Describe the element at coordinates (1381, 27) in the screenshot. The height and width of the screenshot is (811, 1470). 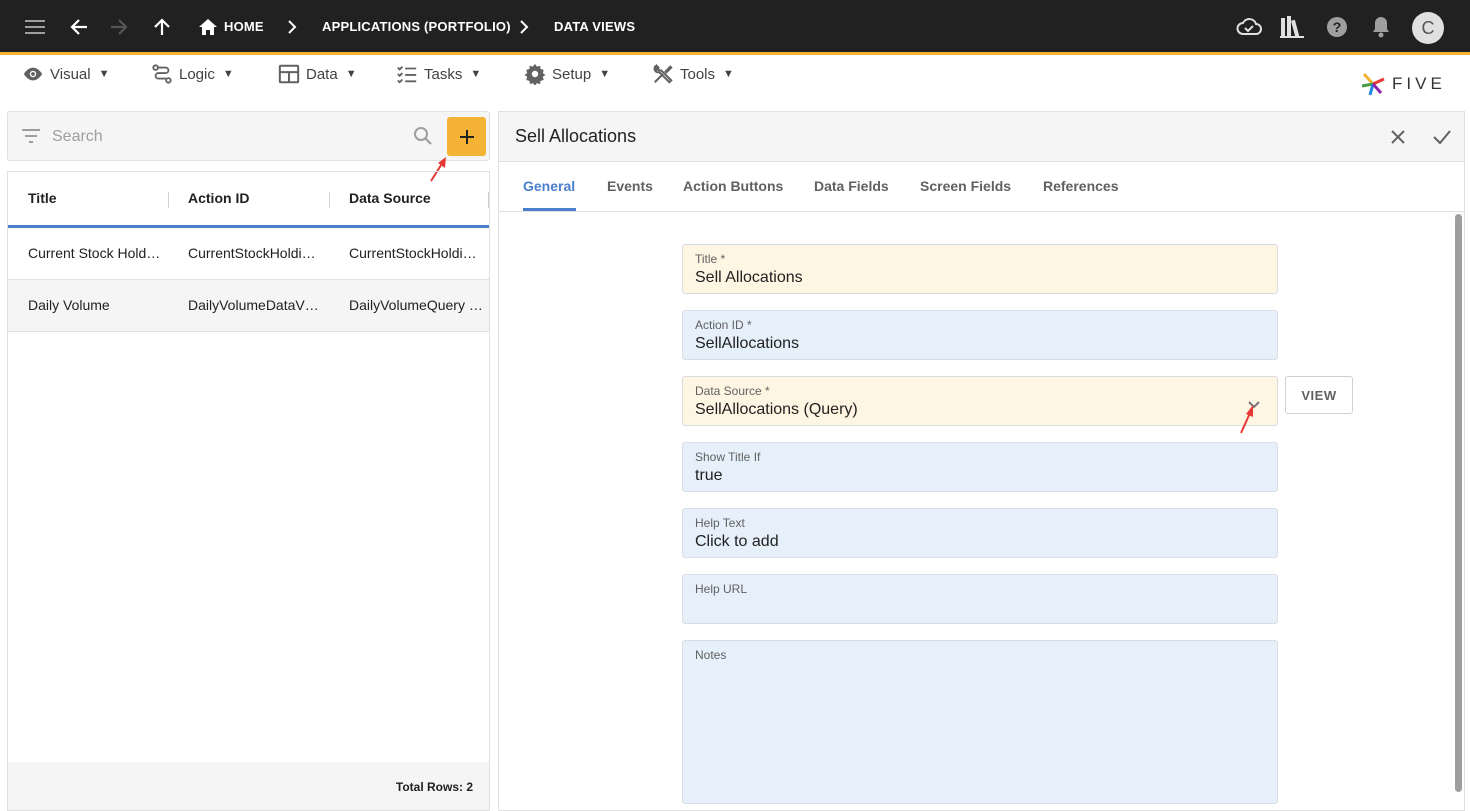
I see `notifications-bell-icon` at that location.